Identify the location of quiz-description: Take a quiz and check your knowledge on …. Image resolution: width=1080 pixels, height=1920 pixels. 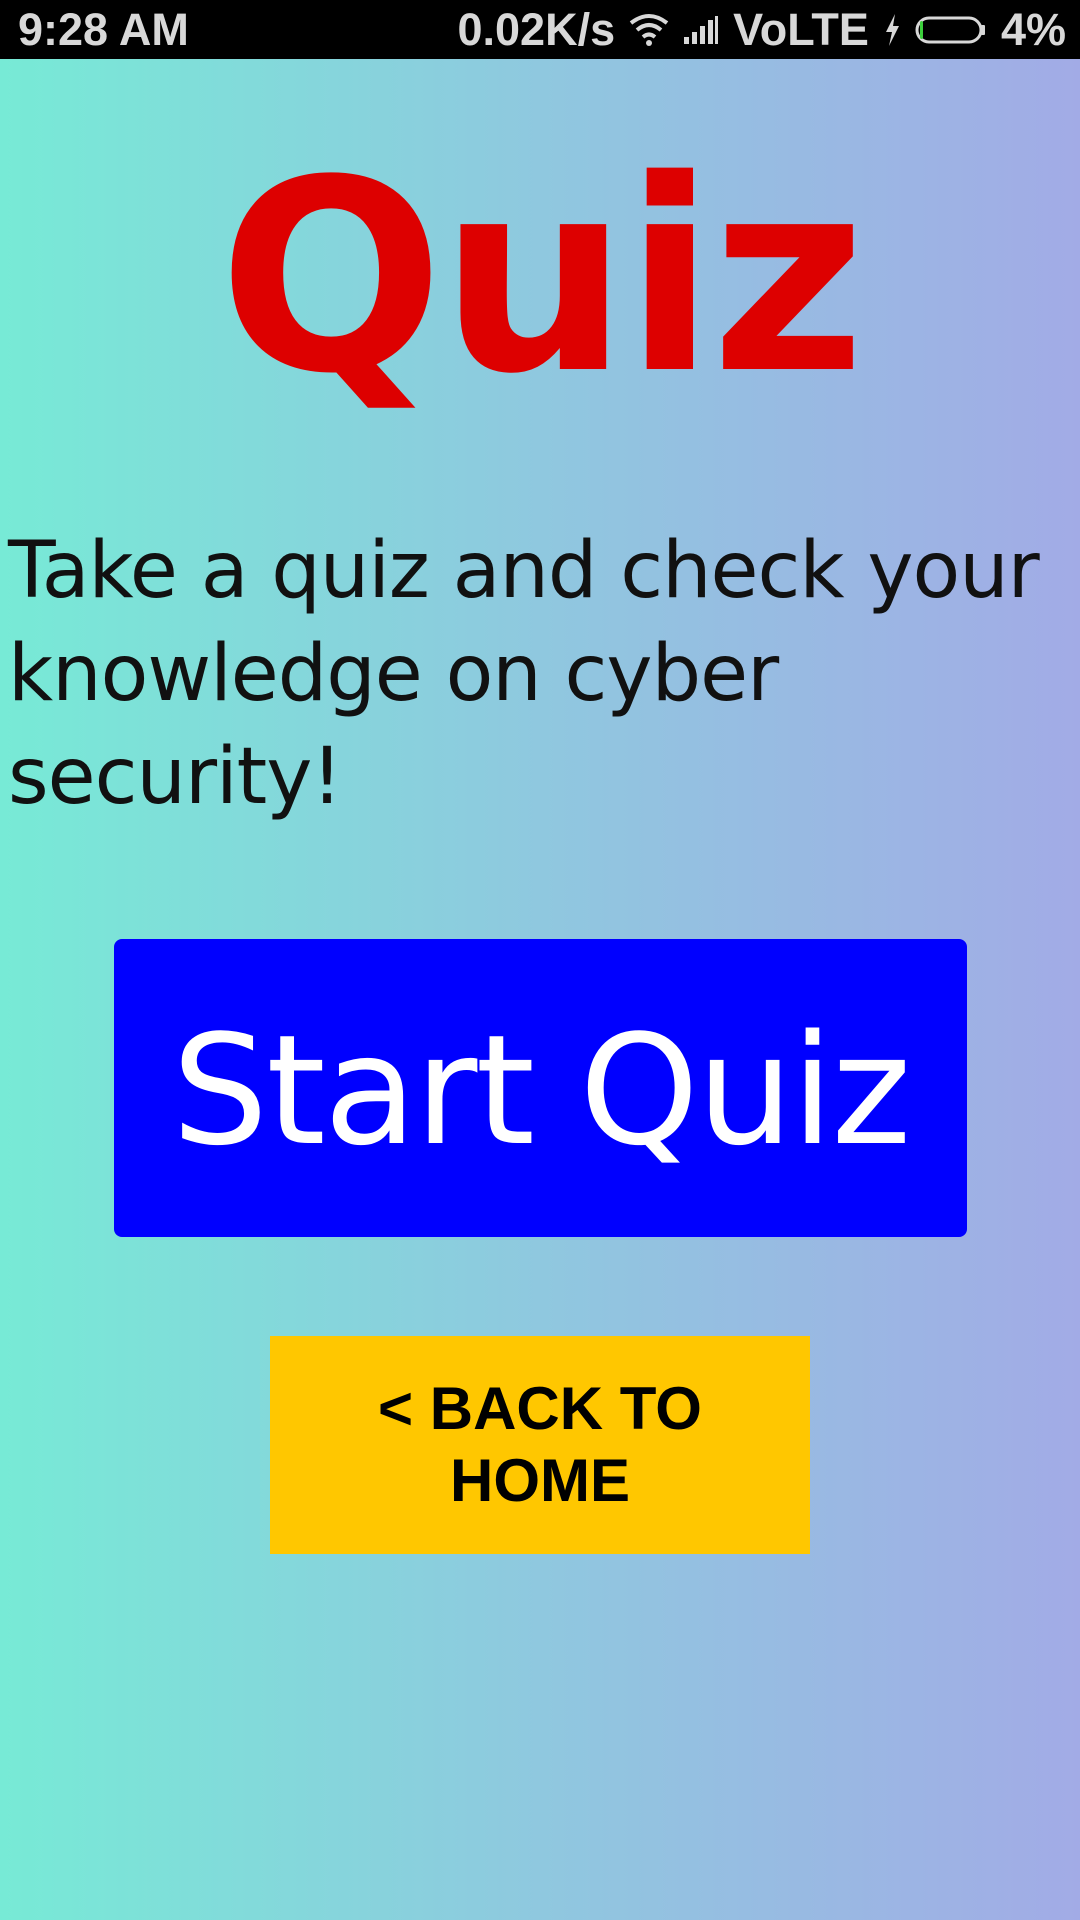
(524, 674).